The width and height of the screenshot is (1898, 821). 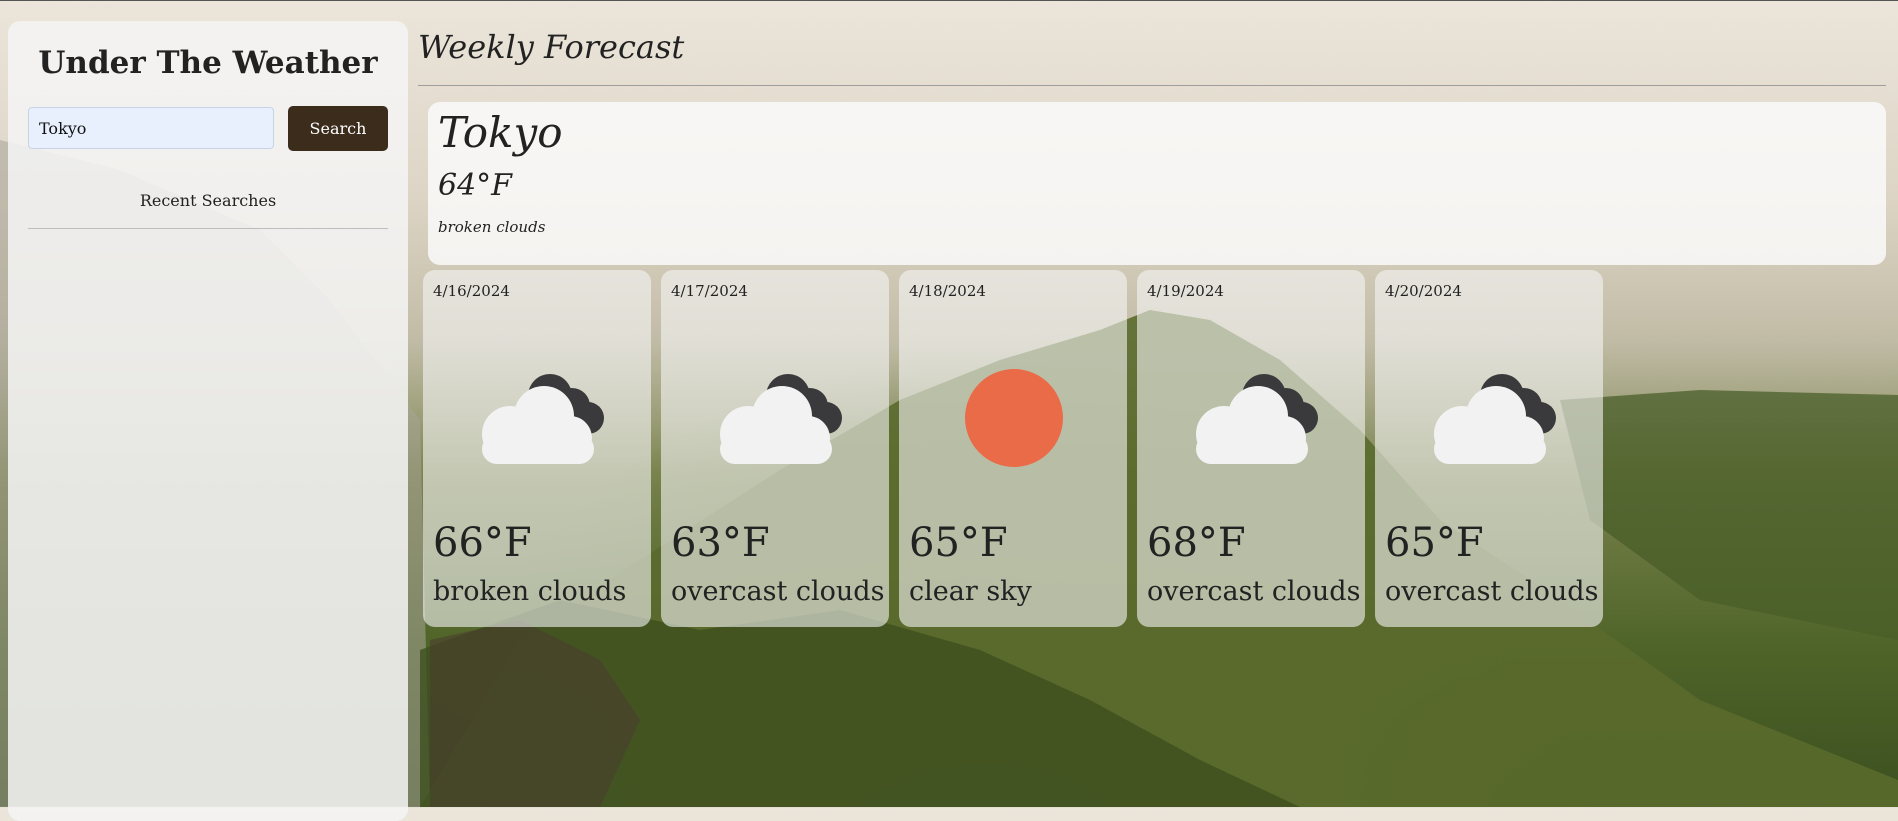 What do you see at coordinates (208, 63) in the screenshot?
I see `app-title: Under The Weather` at bounding box center [208, 63].